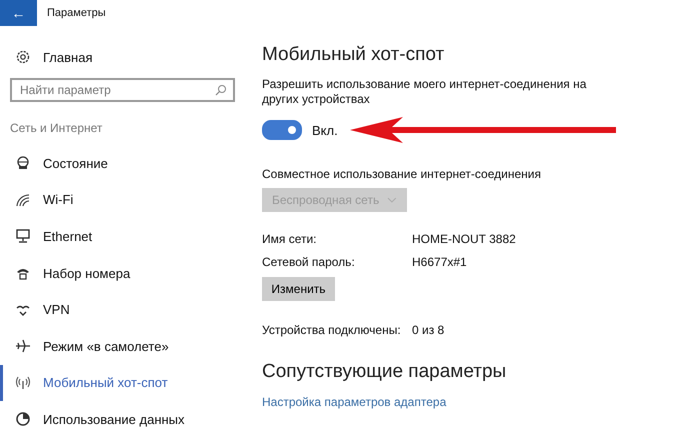 The image size is (675, 428). I want to click on back-button: ←, so click(18, 13).